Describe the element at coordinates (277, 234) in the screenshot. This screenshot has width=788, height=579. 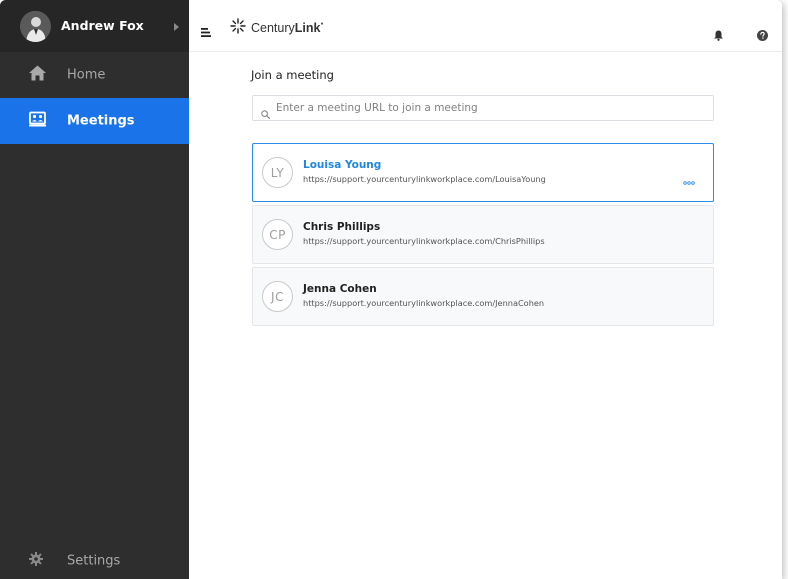
I see `initials-avatar: CP` at that location.